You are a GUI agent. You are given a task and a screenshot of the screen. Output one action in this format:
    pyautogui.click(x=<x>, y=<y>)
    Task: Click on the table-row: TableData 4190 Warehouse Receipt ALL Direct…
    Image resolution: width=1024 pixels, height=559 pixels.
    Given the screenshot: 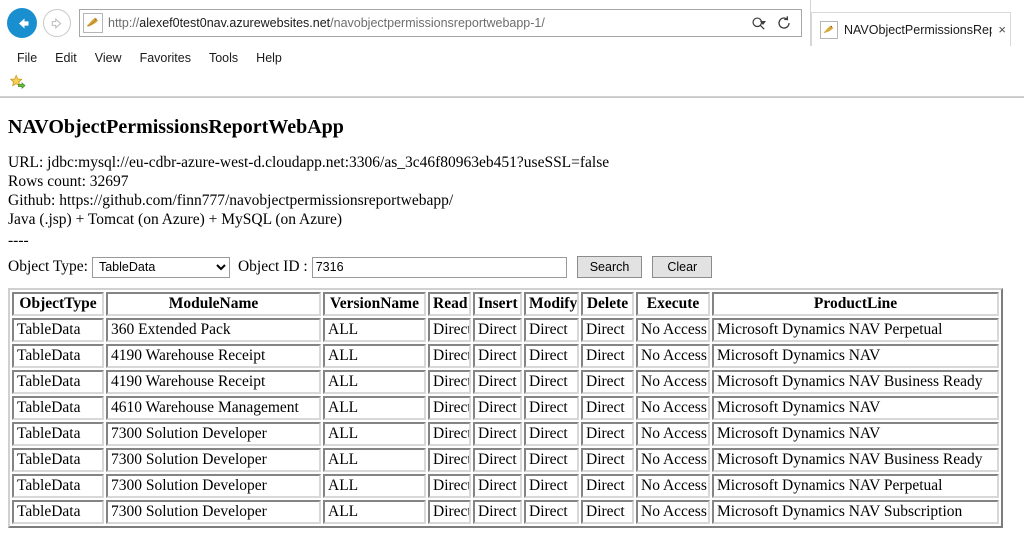 What is the action you would take?
    pyautogui.click(x=505, y=356)
    